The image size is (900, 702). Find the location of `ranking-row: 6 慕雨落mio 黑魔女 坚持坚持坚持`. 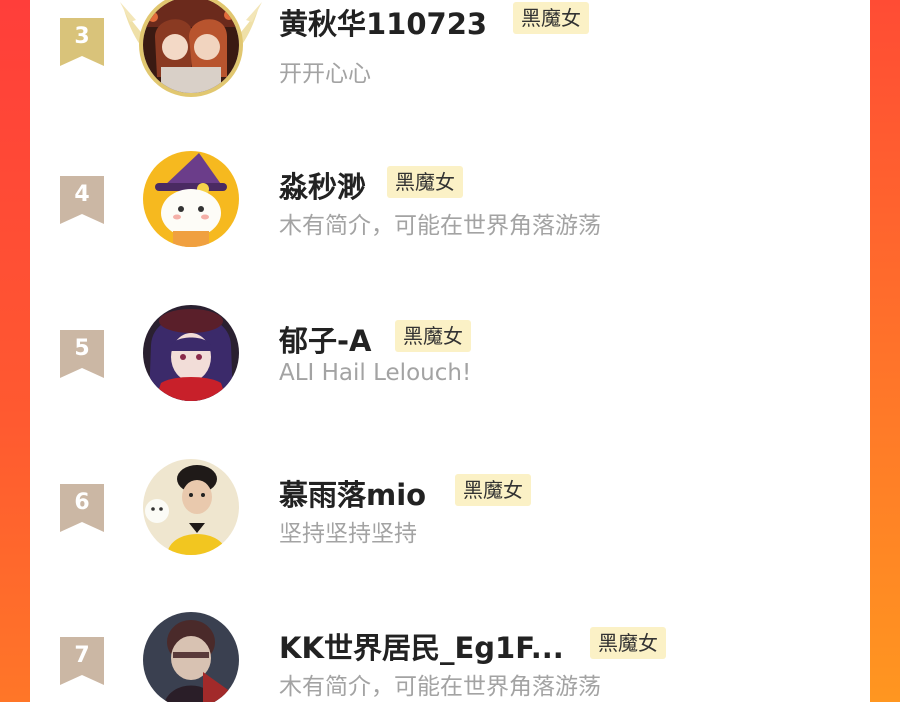

ranking-row: 6 慕雨落mio 黑魔女 坚持坚持坚持 is located at coordinates (450, 508).